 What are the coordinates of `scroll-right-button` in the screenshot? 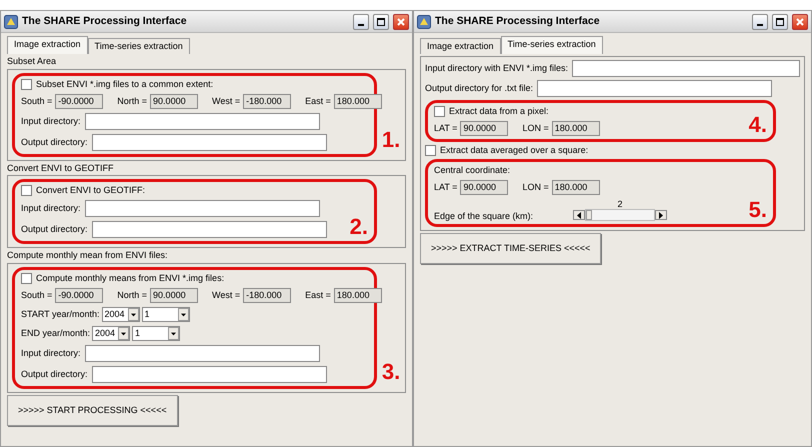 It's located at (661, 215).